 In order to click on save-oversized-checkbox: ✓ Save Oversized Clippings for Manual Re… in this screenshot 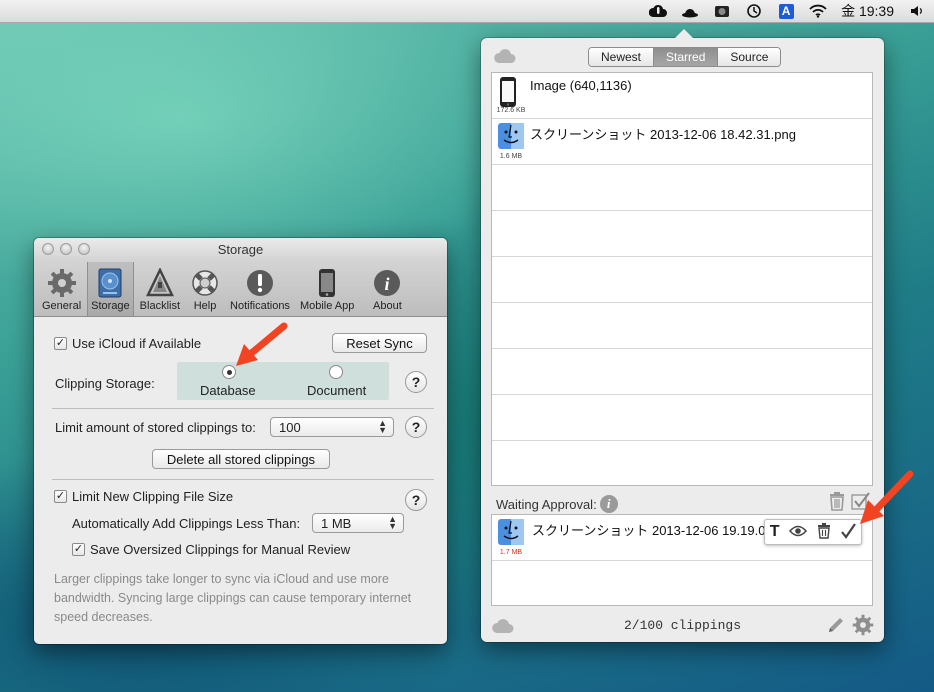, I will do `click(211, 549)`.